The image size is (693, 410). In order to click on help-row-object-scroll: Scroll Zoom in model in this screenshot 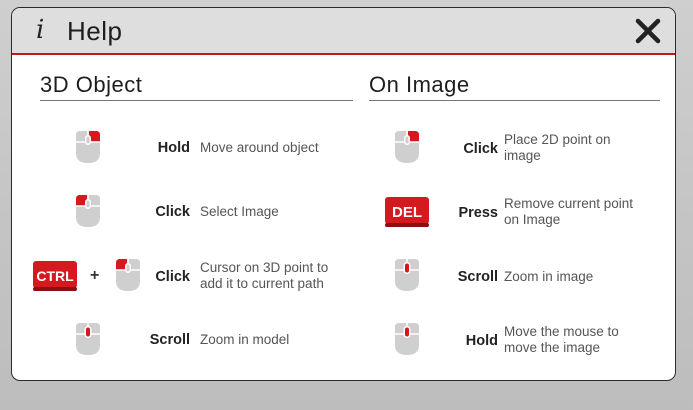, I will do `click(182, 340)`.